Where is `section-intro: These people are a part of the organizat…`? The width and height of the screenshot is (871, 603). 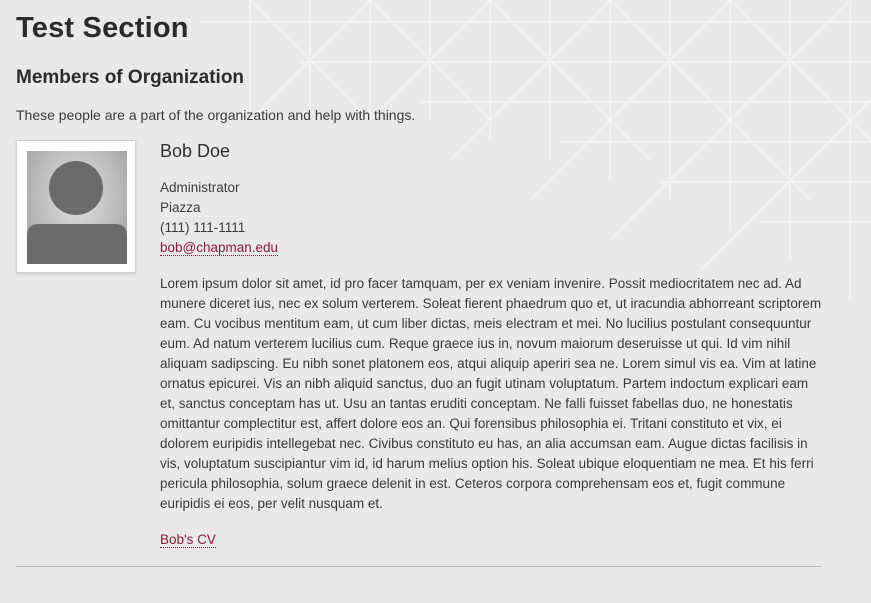 section-intro: These people are a part of the organizat… is located at coordinates (216, 115).